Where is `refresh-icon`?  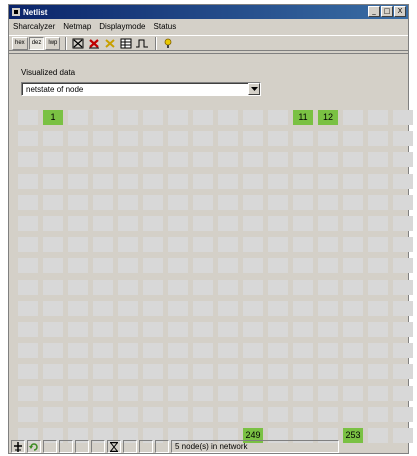
refresh-icon is located at coordinates (34, 446).